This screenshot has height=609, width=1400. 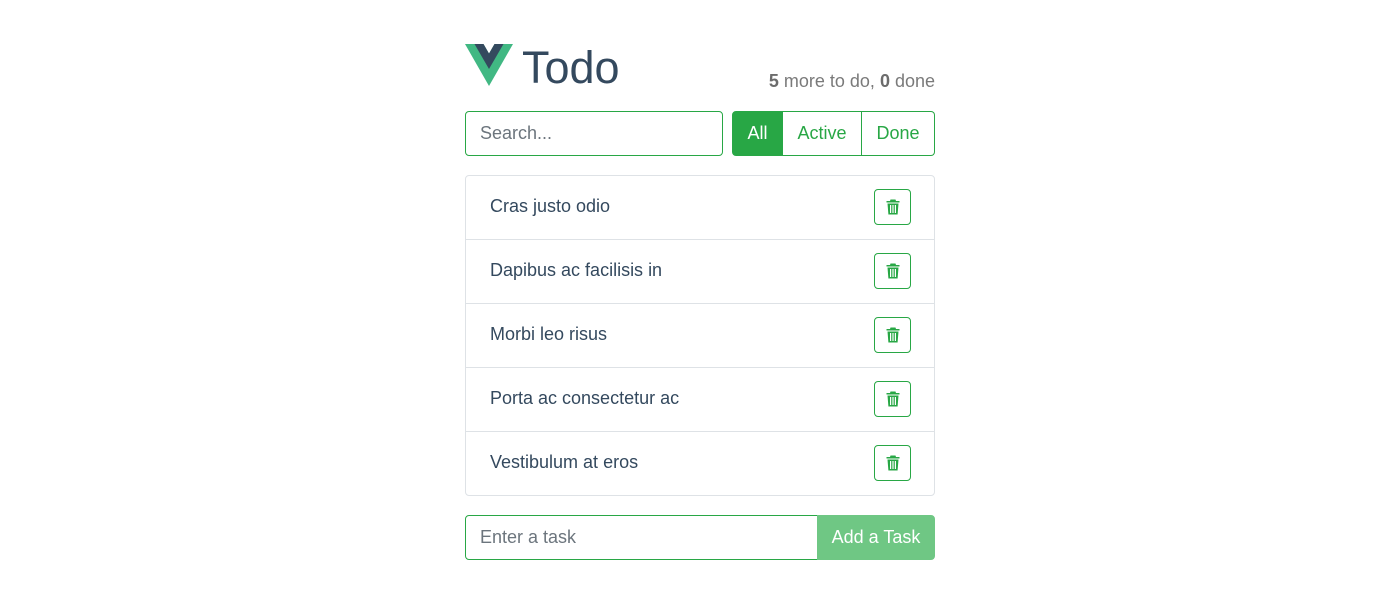 What do you see at coordinates (594, 133) in the screenshot?
I see `search-input` at bounding box center [594, 133].